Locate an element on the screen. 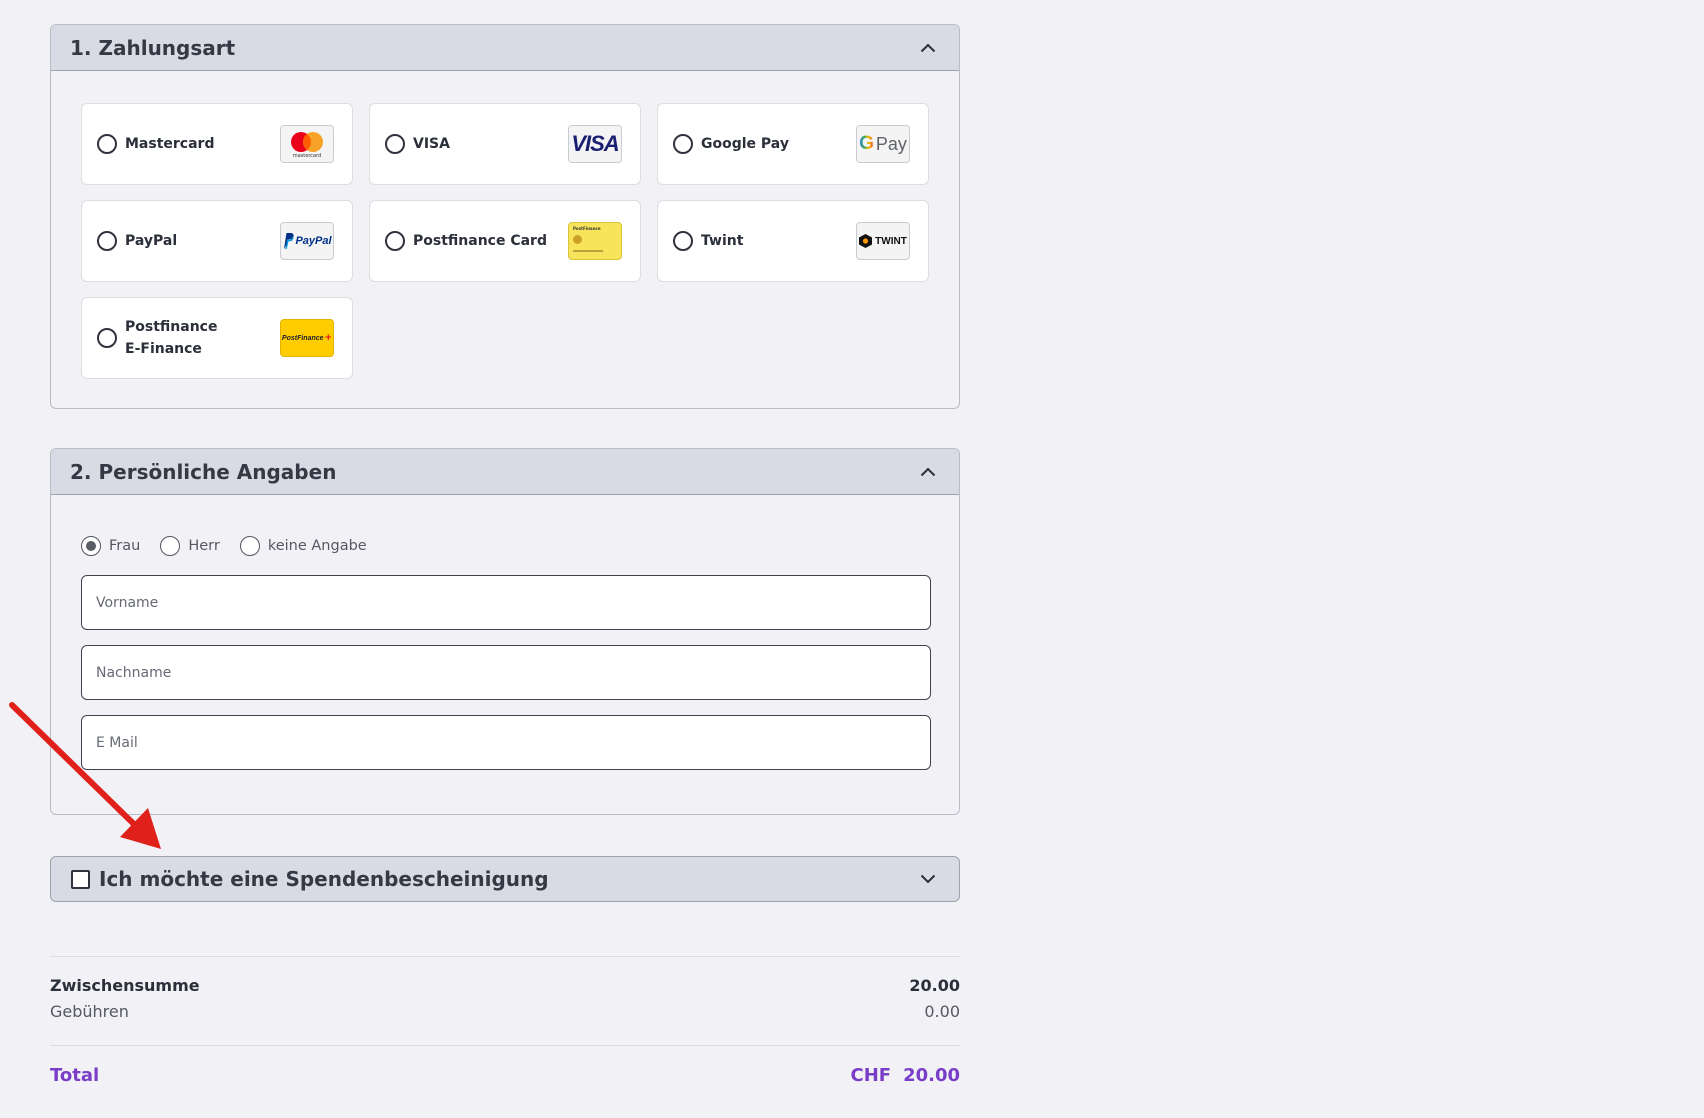  twint-logo: TWINT is located at coordinates (883, 241).